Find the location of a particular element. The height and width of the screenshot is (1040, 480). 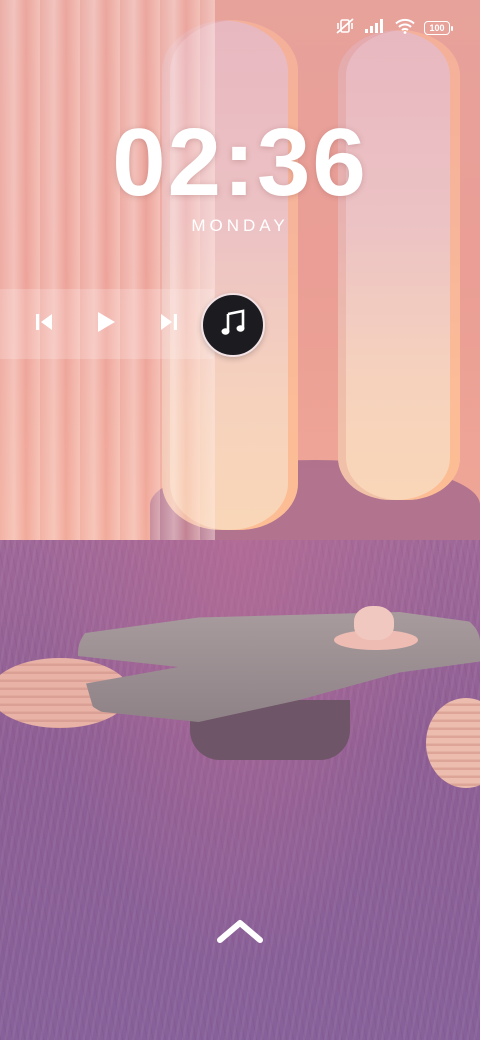

lock-screen-day: MONDAY is located at coordinates (240, 225).